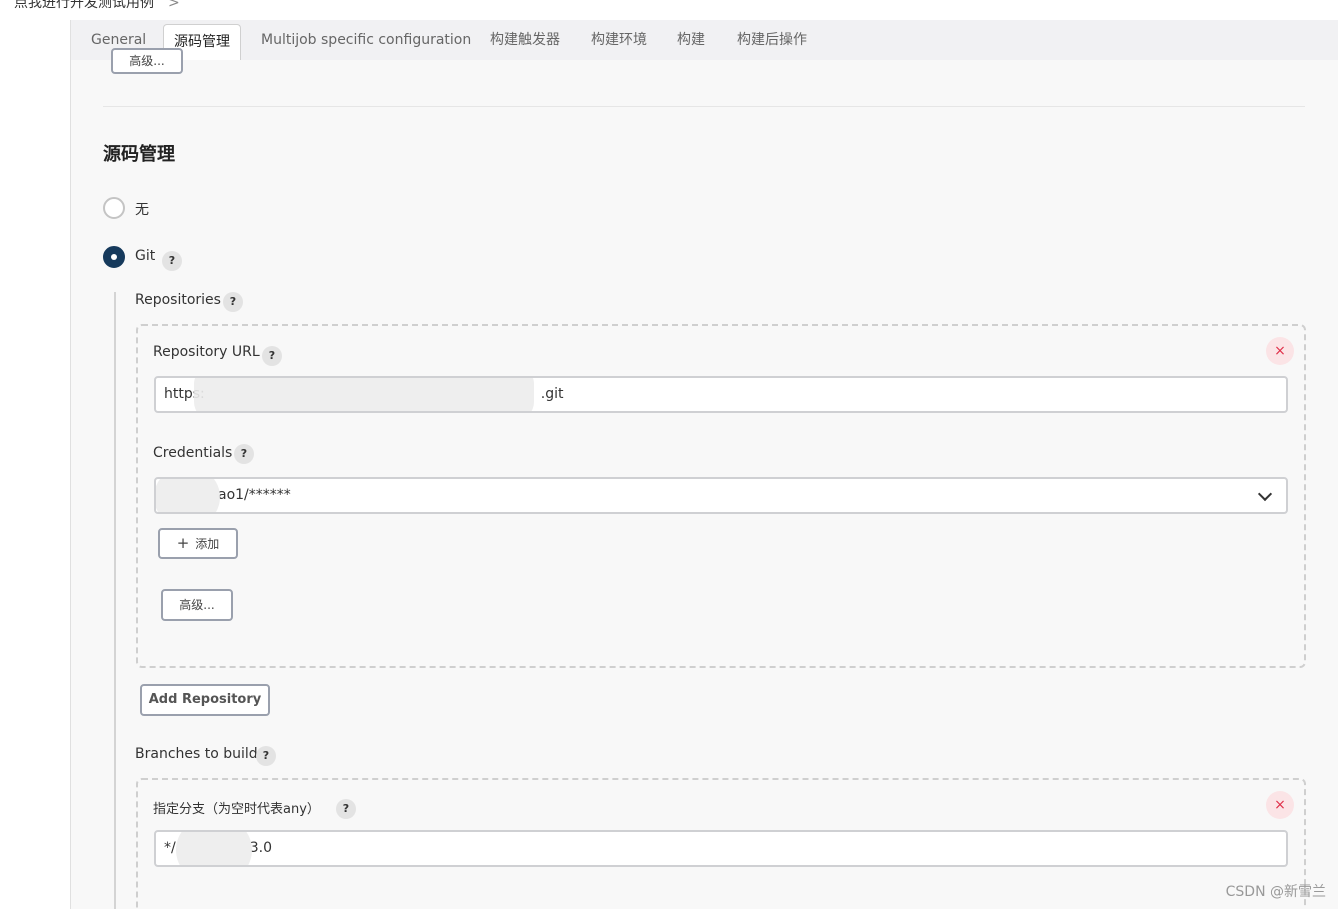  Describe the element at coordinates (84, 5) in the screenshot. I see `breadcrumb-text: 点我进行开发测试用例` at that location.